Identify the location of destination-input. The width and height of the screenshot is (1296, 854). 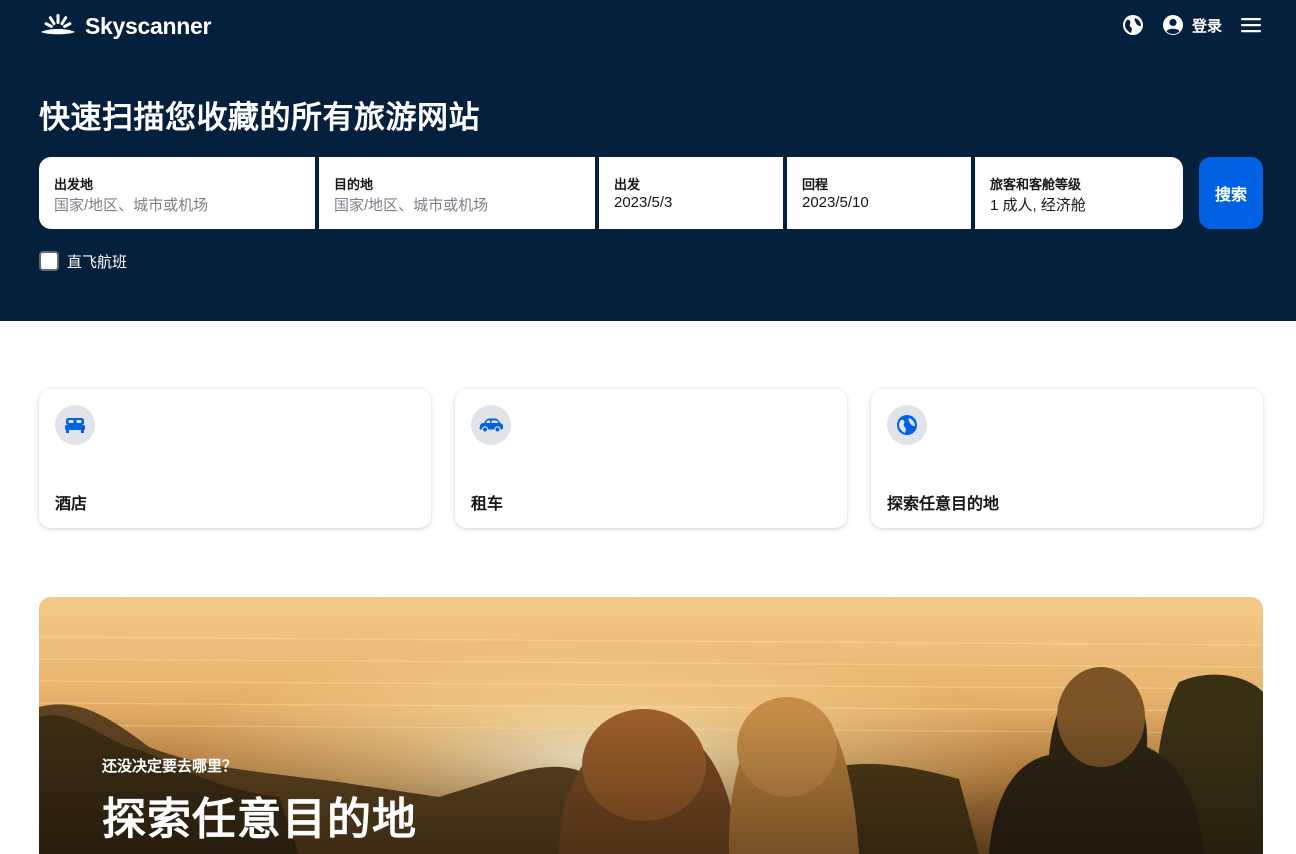
(457, 205).